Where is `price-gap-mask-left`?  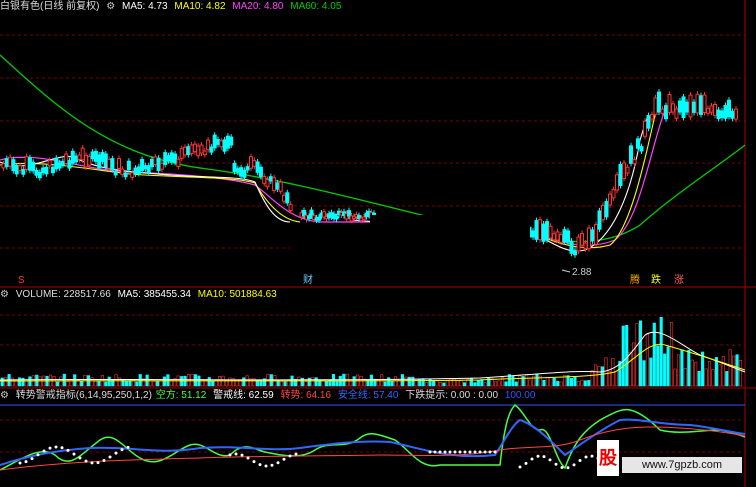
price-gap-mask-left is located at coordinates (490, 227).